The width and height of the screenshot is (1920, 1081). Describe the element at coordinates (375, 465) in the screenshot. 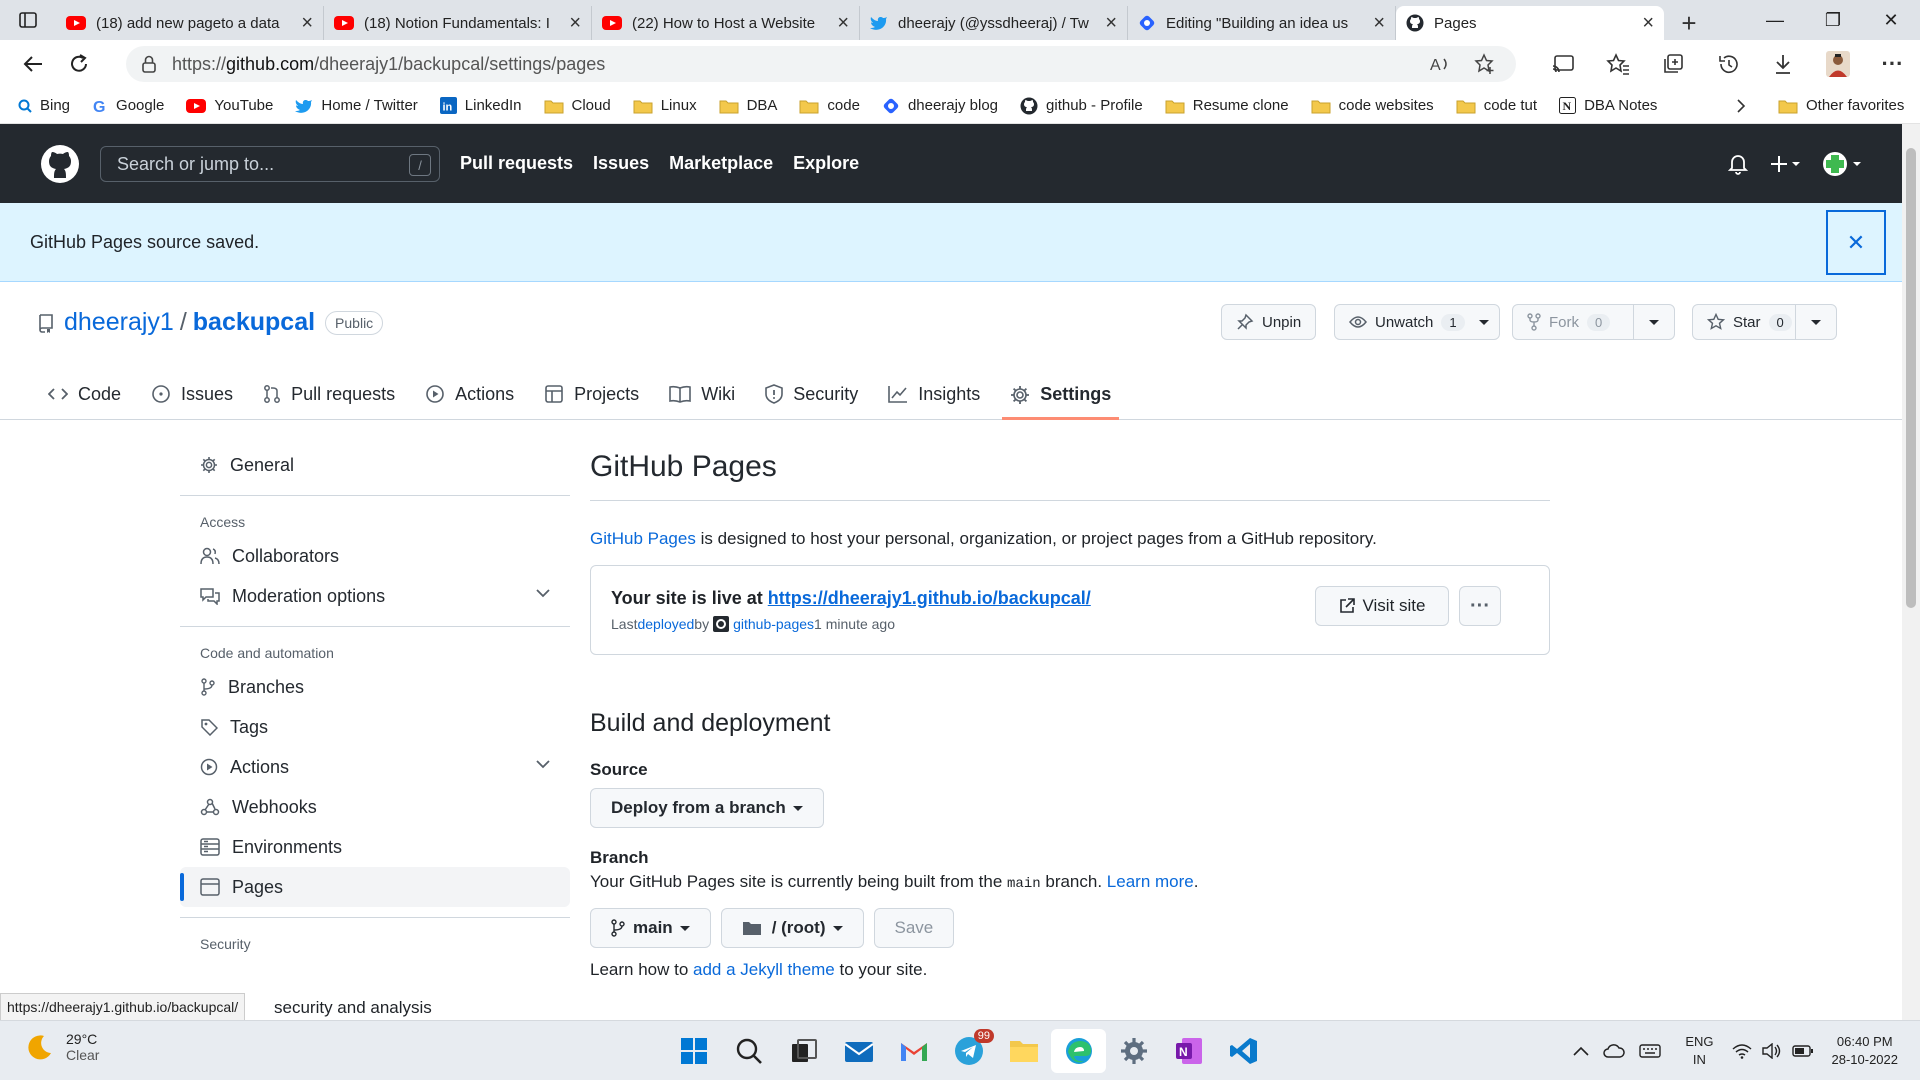

I see `sidebar-item-general: General` at that location.